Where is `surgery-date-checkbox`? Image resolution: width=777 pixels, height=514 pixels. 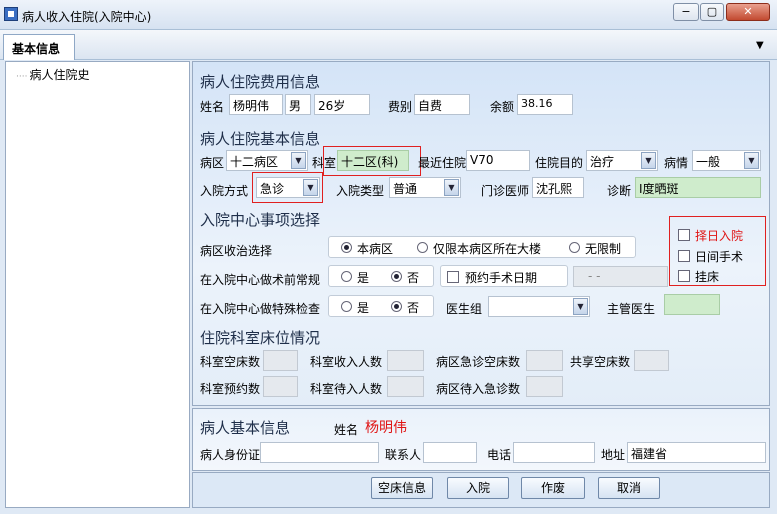 surgery-date-checkbox is located at coordinates (453, 277).